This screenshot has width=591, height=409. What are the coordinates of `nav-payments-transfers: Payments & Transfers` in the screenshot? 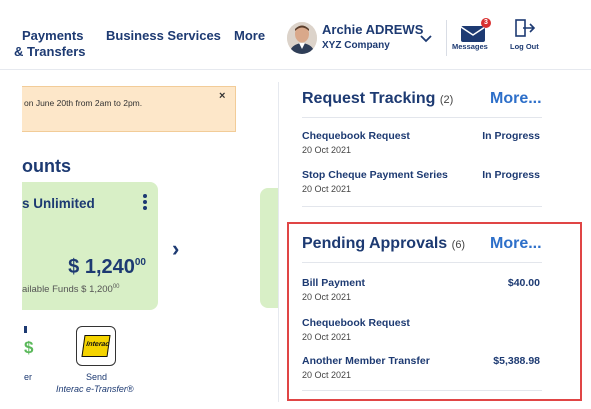 It's located at (50, 44).